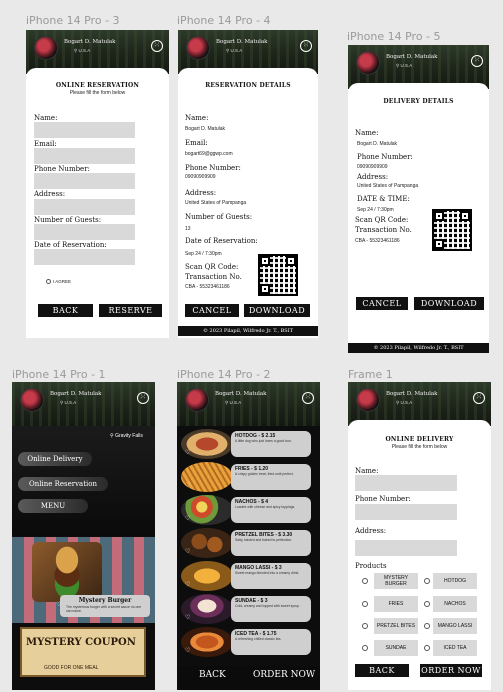 This screenshot has height=692, width=503. What do you see at coordinates (221, 241) in the screenshot?
I see `date-label: Date of Reservation:` at bounding box center [221, 241].